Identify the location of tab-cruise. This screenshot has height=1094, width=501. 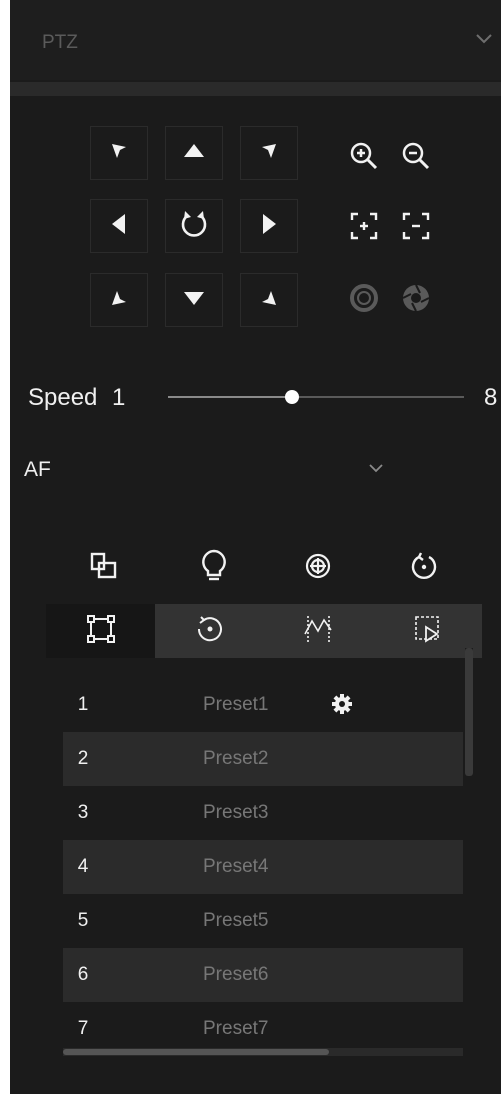
(209, 631).